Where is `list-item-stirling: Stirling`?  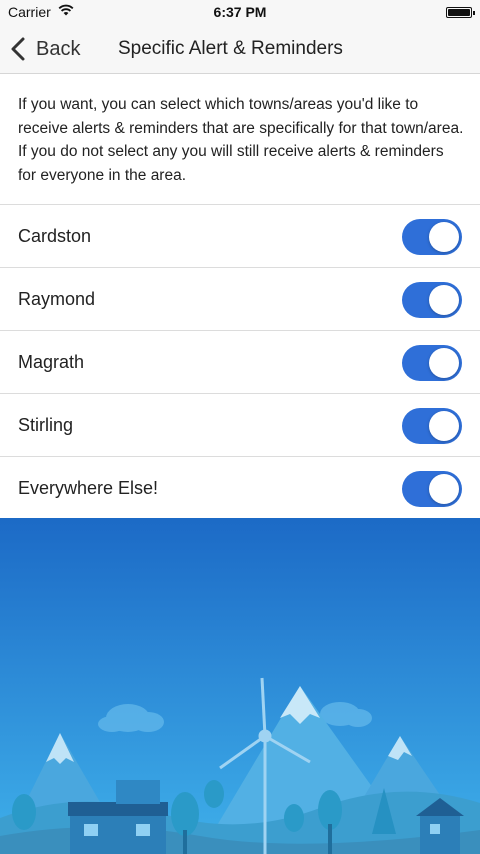 list-item-stirling: Stirling is located at coordinates (240, 425).